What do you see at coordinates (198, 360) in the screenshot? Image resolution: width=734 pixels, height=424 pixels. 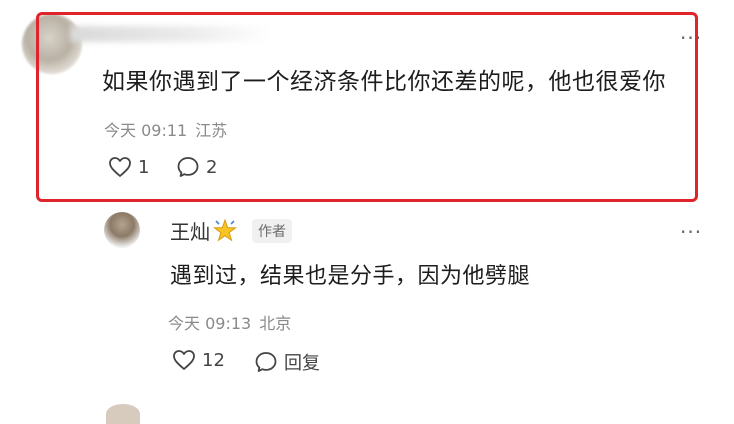 I see `reply-like-button: 12` at bounding box center [198, 360].